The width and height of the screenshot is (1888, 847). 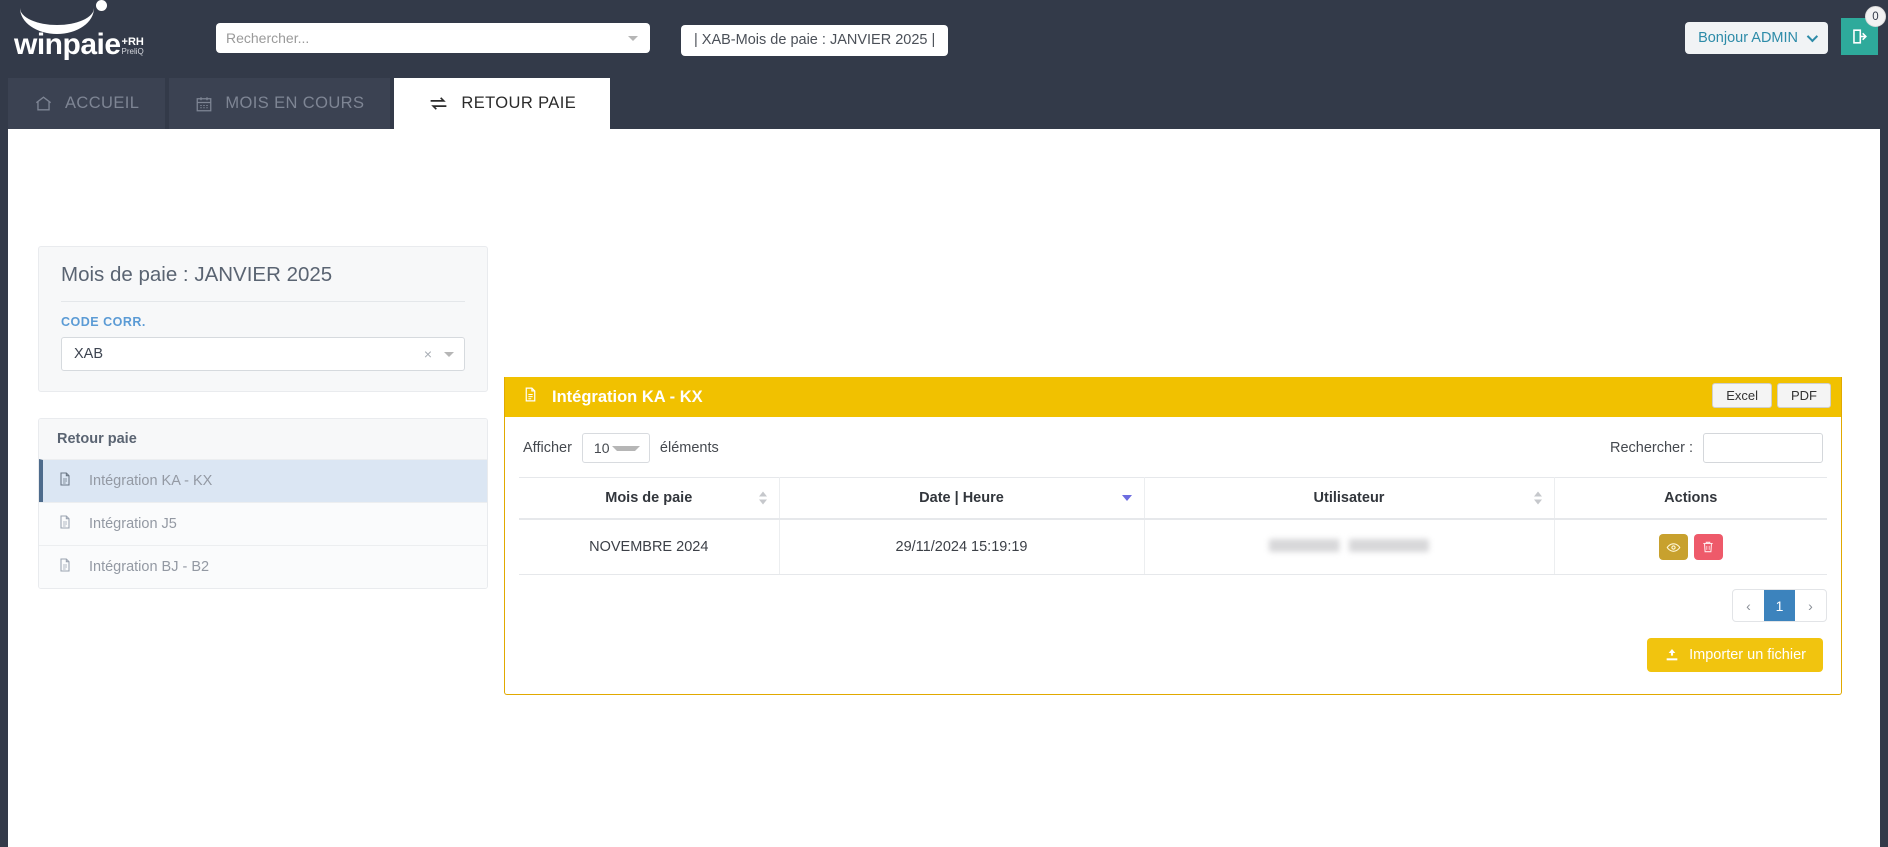 What do you see at coordinates (263, 282) in the screenshot?
I see `card-title: Mois de paie : JANVIER 2025` at bounding box center [263, 282].